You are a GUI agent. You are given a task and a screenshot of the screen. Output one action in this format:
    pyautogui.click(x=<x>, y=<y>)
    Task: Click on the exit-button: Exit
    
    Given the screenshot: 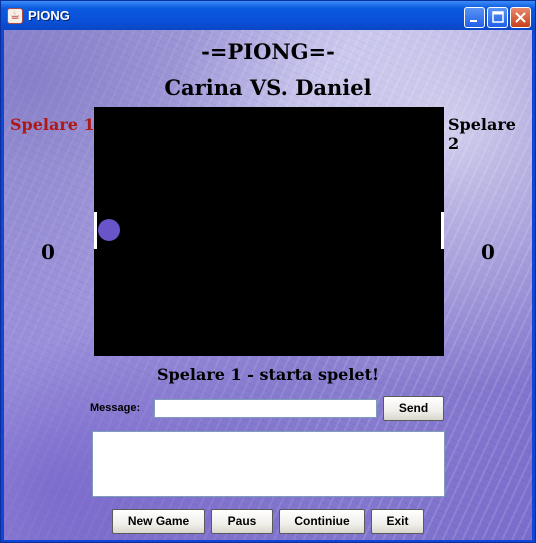 What is the action you would take?
    pyautogui.click(x=397, y=521)
    